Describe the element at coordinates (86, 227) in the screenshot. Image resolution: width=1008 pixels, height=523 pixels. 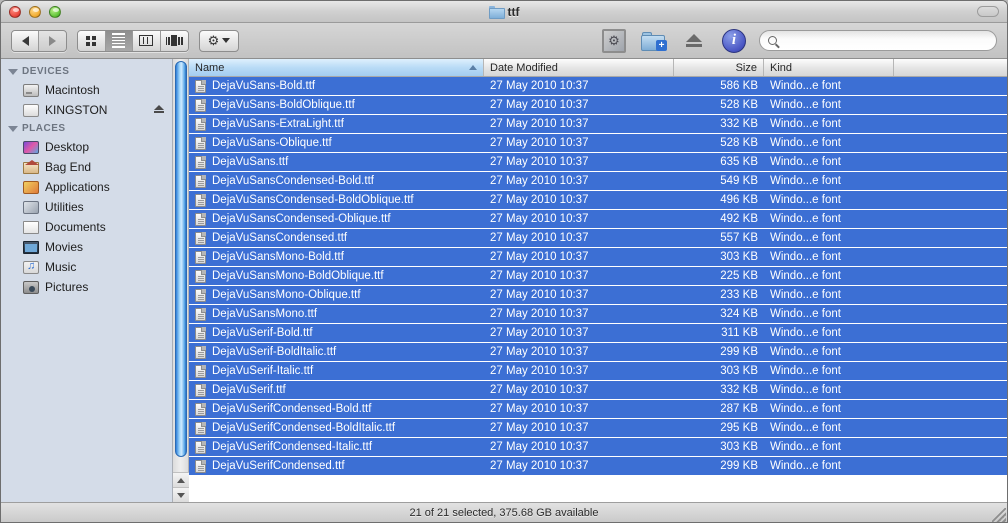
I see `sidebar-item-documents: Documents` at that location.